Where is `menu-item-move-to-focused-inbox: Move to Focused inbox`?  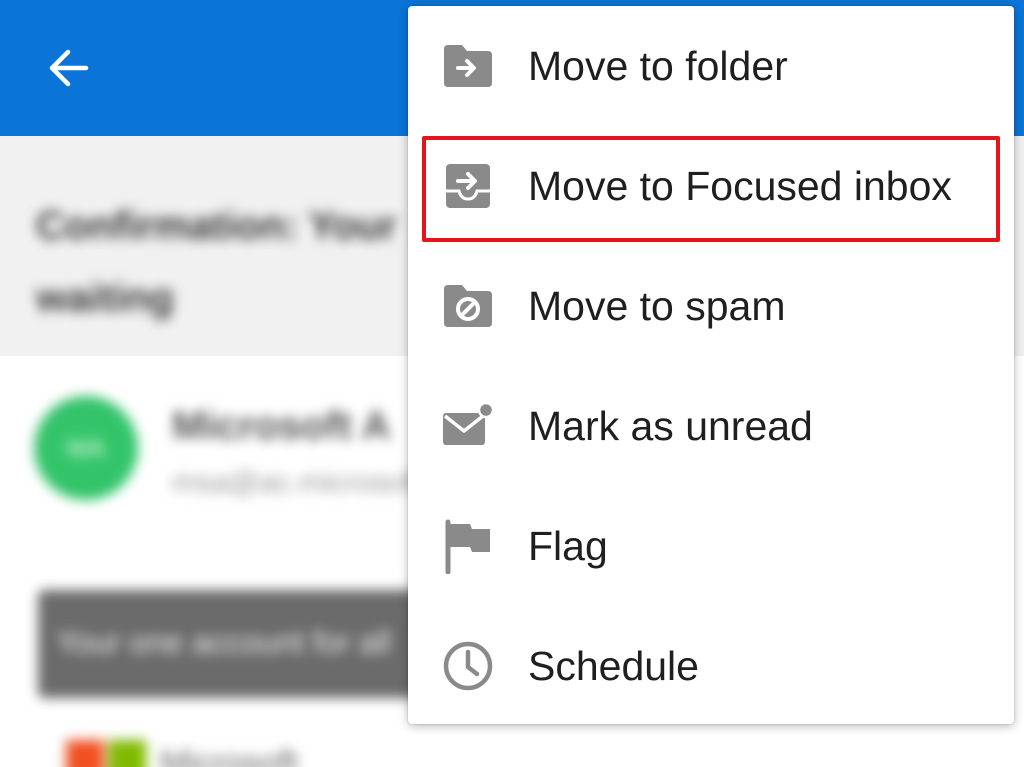
menu-item-move-to-focused-inbox: Move to Focused inbox is located at coordinates (711, 186).